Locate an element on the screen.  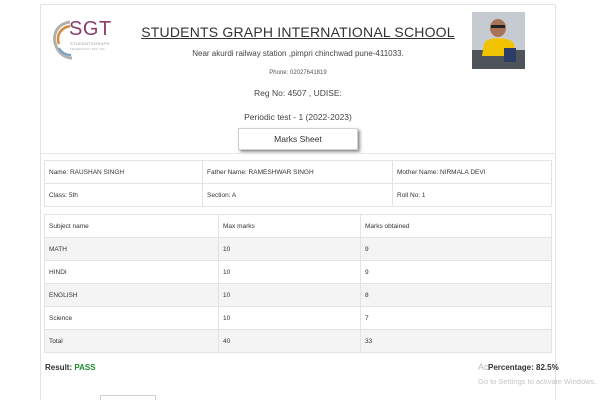
header-divider is located at coordinates (298, 153).